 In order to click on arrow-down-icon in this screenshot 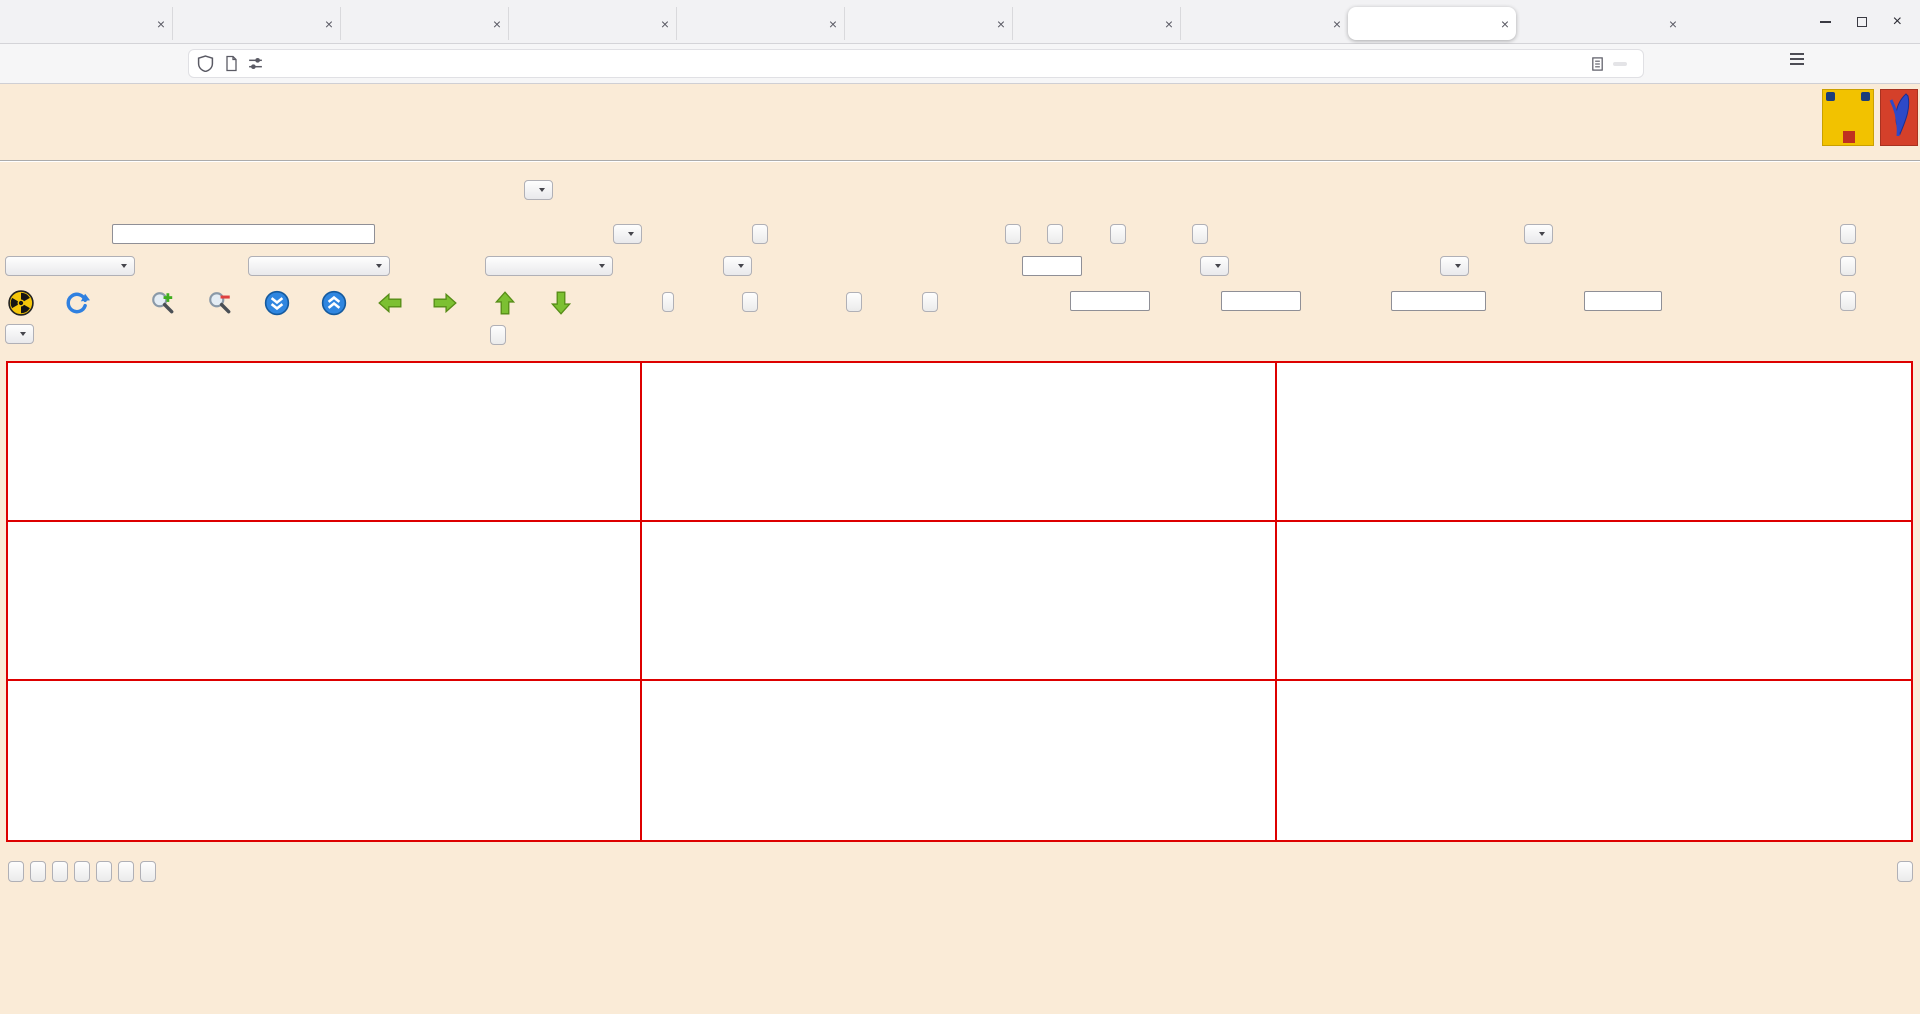, I will do `click(561, 303)`.